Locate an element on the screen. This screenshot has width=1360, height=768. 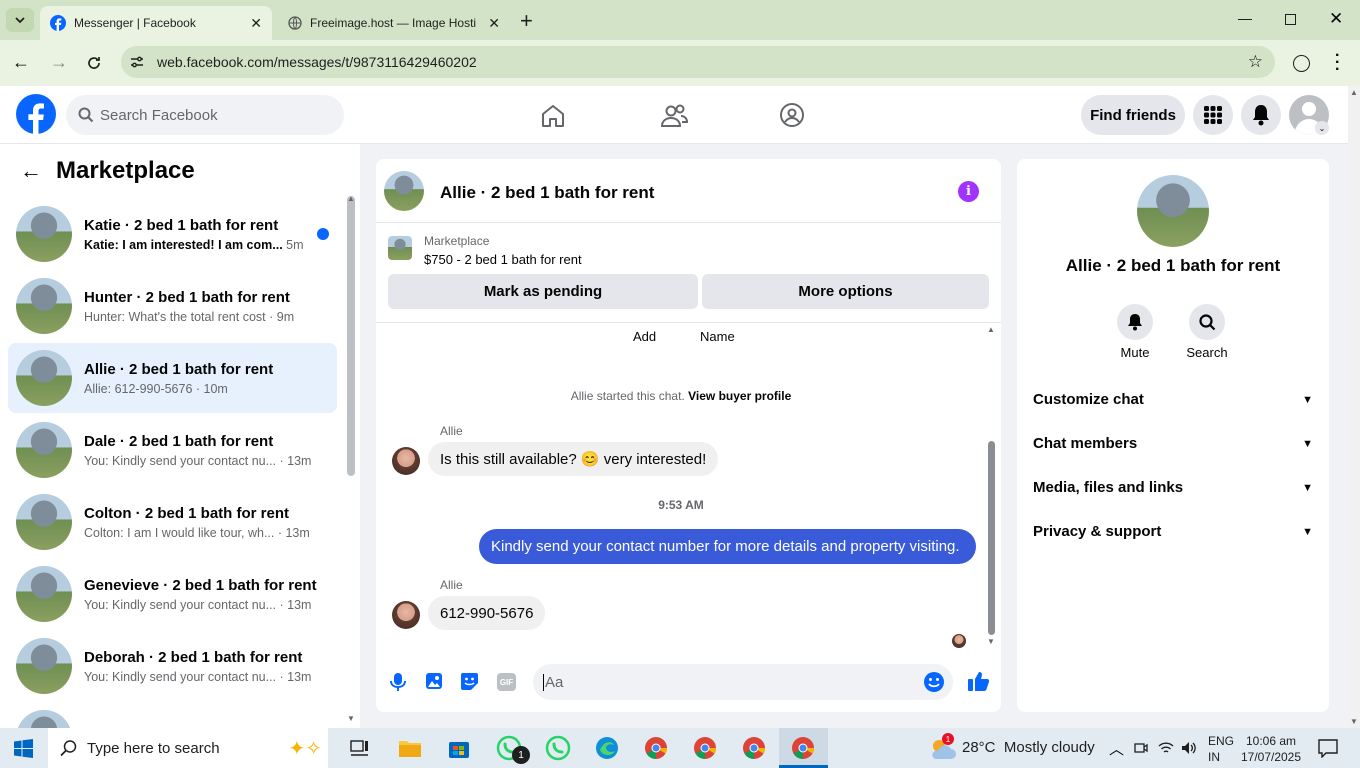
show-hidden-icons-icon: ︿ is located at coordinates (1116, 748).